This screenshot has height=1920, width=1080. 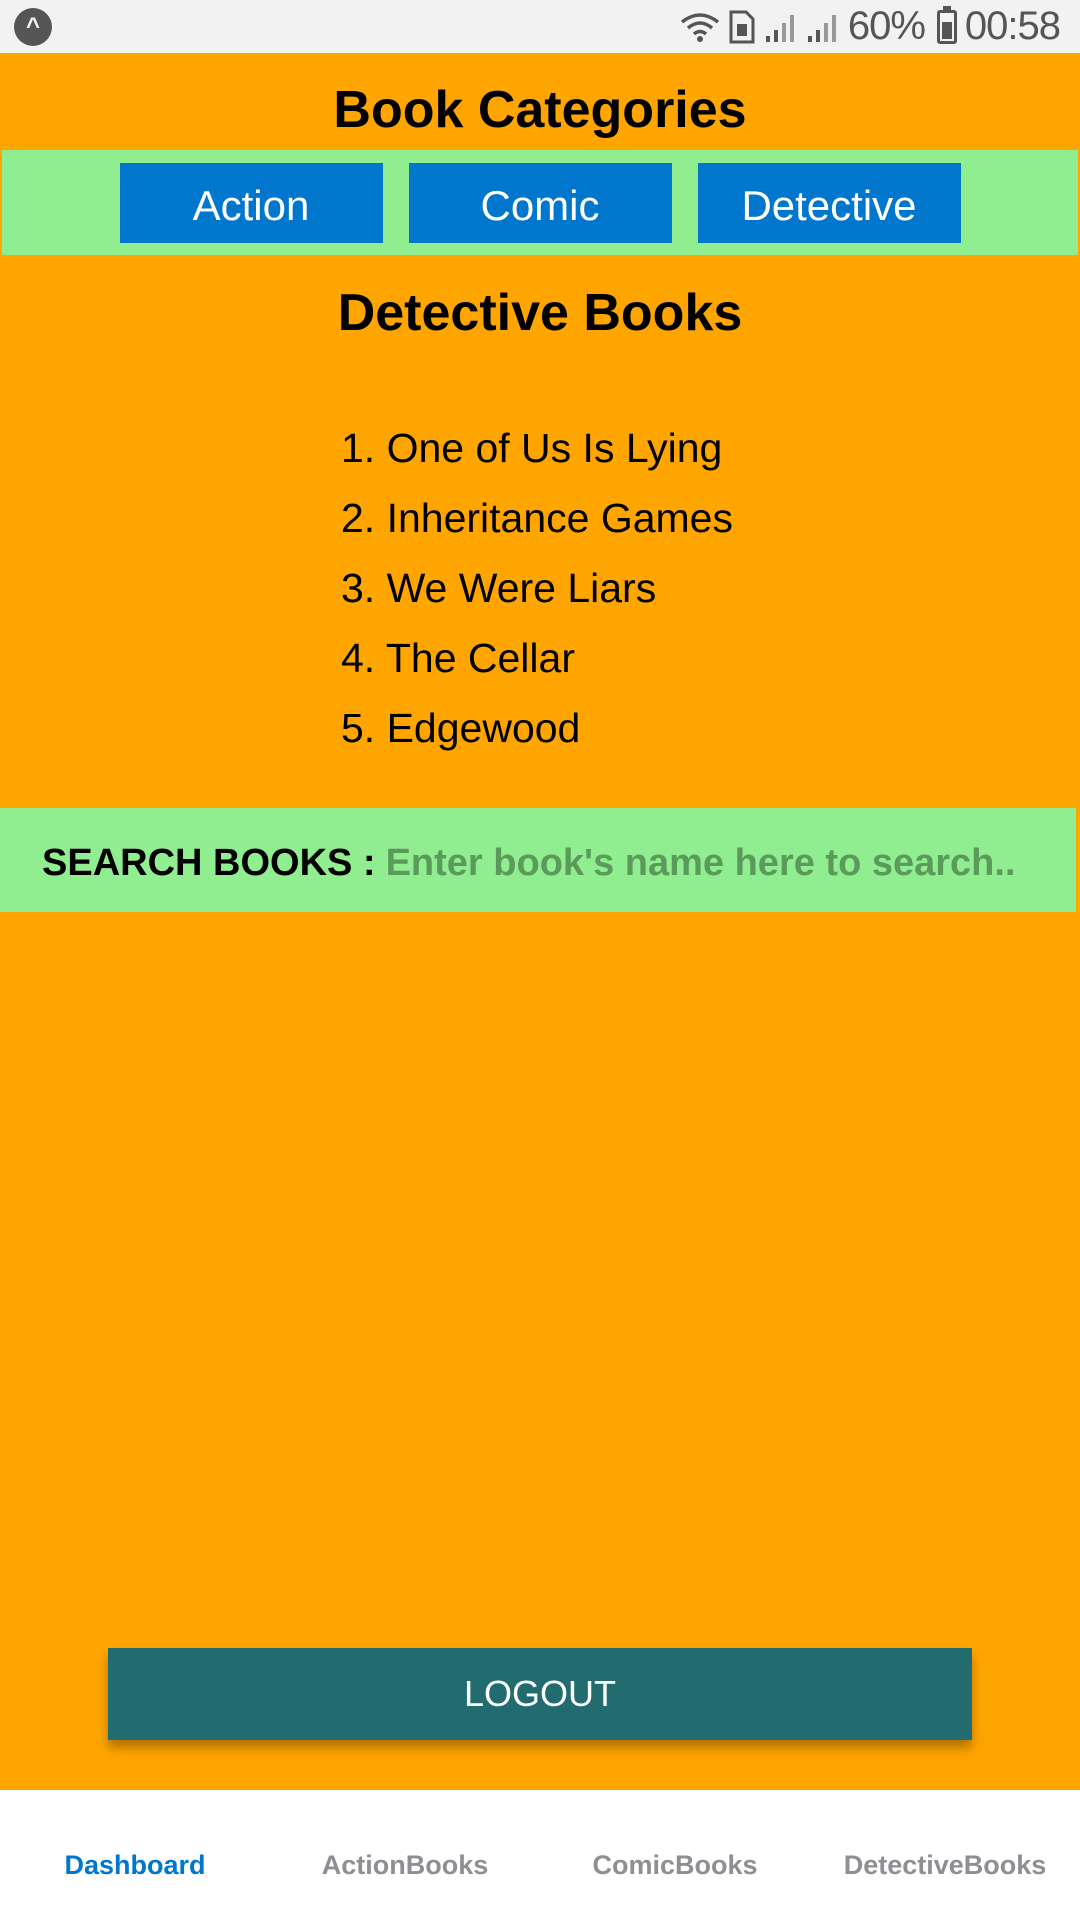 I want to click on category-button-comic: Comic, so click(x=540, y=202).